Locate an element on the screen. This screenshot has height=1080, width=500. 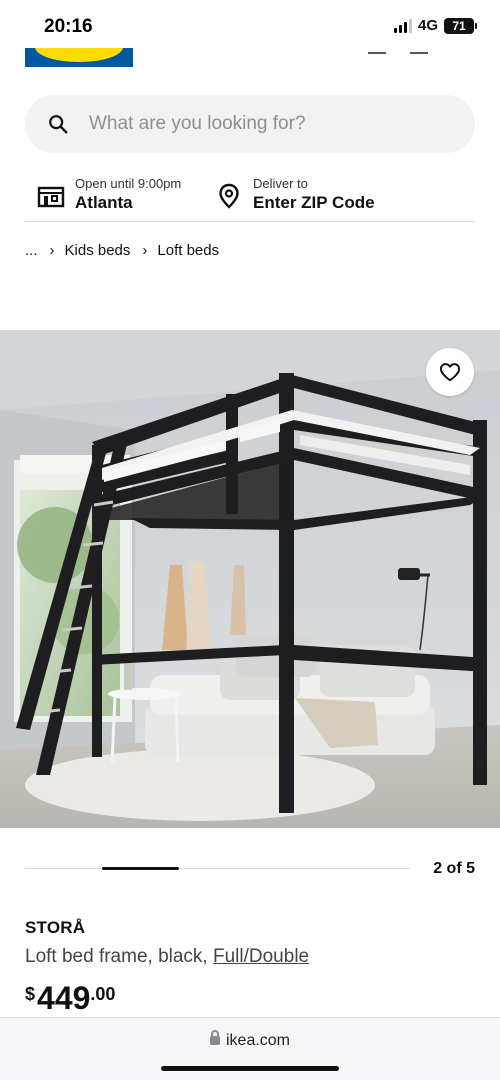
delivery-selector: Deliver to Enter ZIP Code is located at coordinates (295, 194).